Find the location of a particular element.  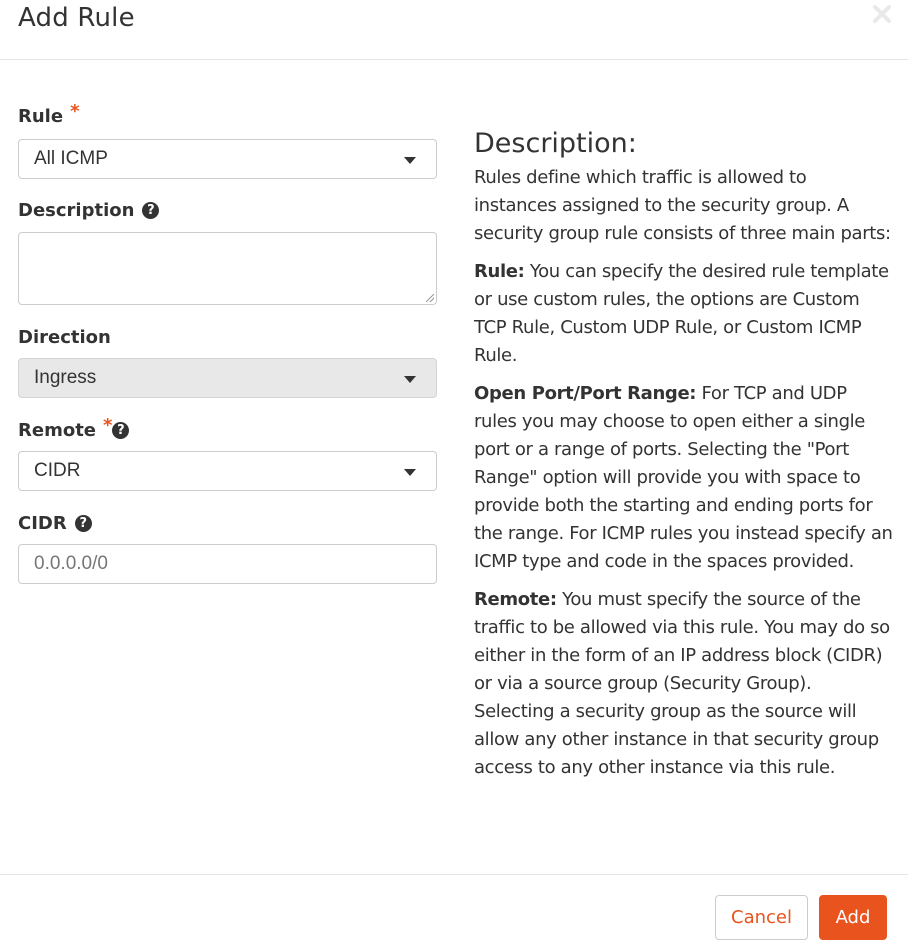

help-term: Rule: is located at coordinates (499, 271).